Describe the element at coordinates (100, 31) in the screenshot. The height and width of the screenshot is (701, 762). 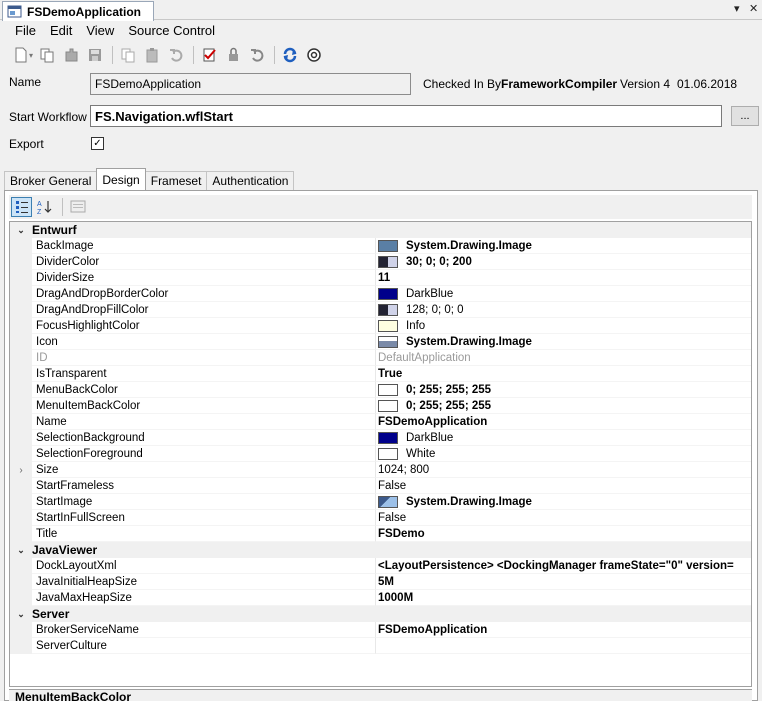
I see `menu-view: View` at that location.